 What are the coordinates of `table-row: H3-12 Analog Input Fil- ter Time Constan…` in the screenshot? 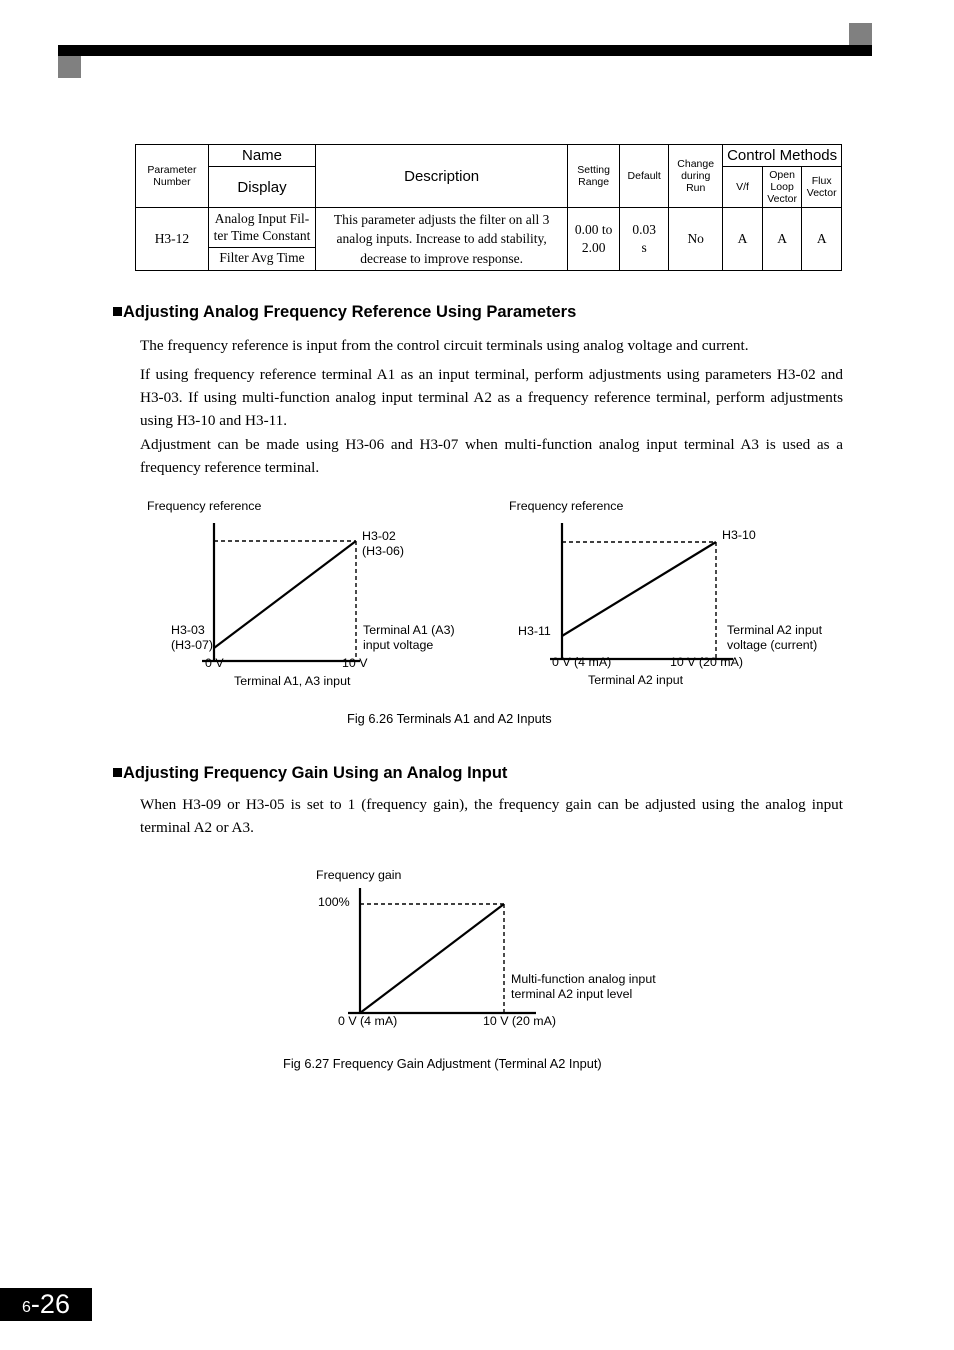 It's located at (488, 239).